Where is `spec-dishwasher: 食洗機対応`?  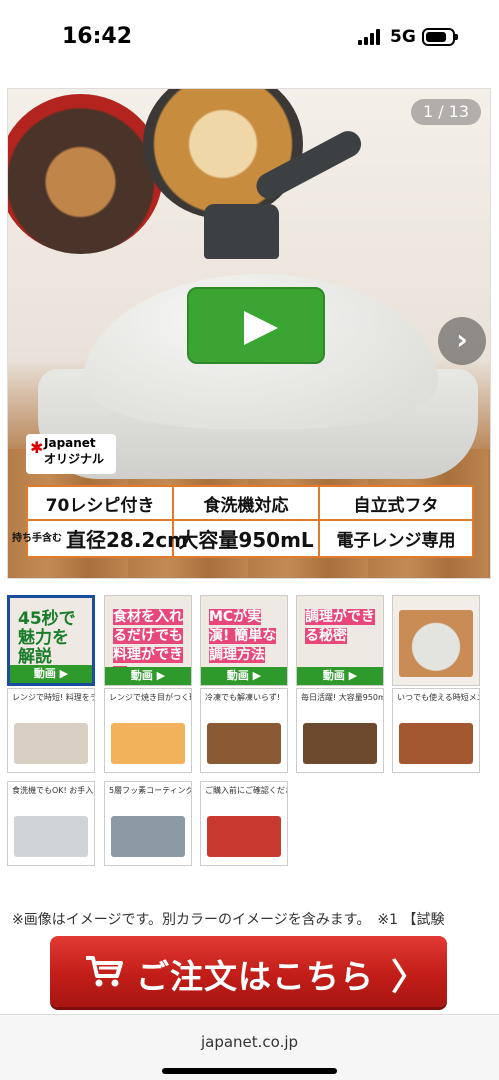 spec-dishwasher: 食洗機対応 is located at coordinates (247, 504).